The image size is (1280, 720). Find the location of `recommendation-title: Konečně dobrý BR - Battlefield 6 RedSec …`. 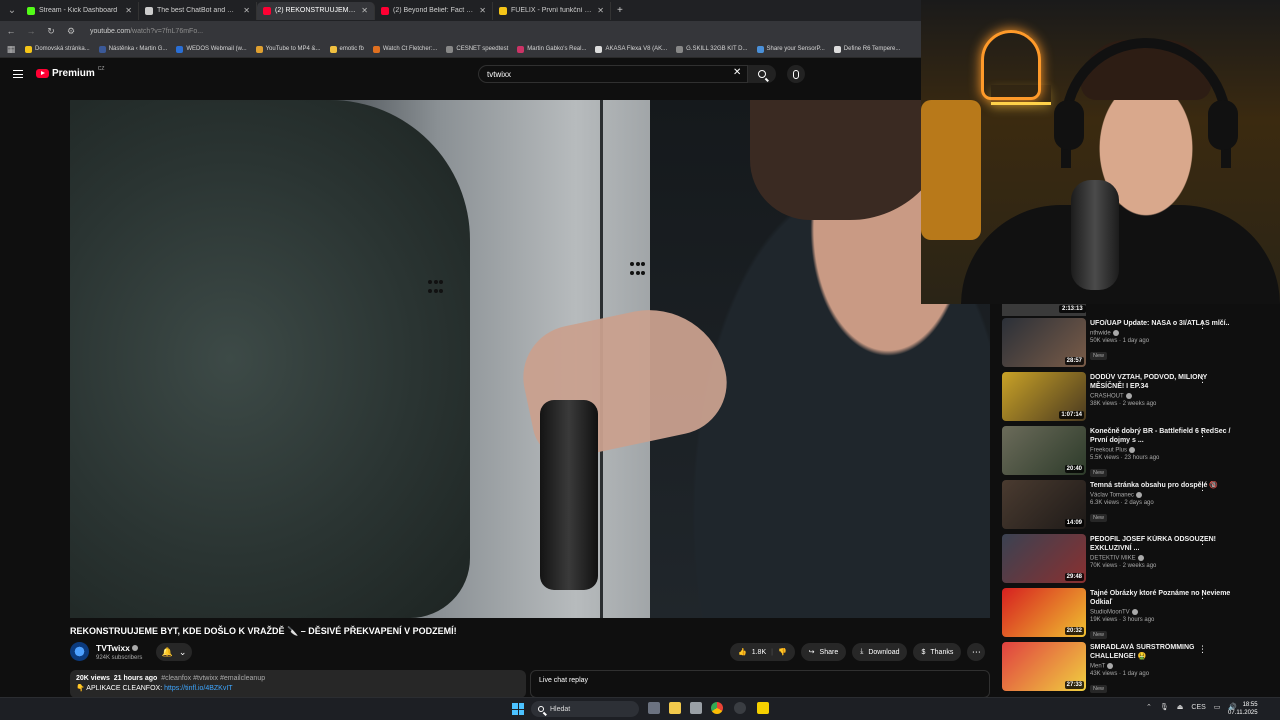

recommendation-title: Konečně dobrý BR - Battlefield 6 RedSec … is located at coordinates (1165, 436).